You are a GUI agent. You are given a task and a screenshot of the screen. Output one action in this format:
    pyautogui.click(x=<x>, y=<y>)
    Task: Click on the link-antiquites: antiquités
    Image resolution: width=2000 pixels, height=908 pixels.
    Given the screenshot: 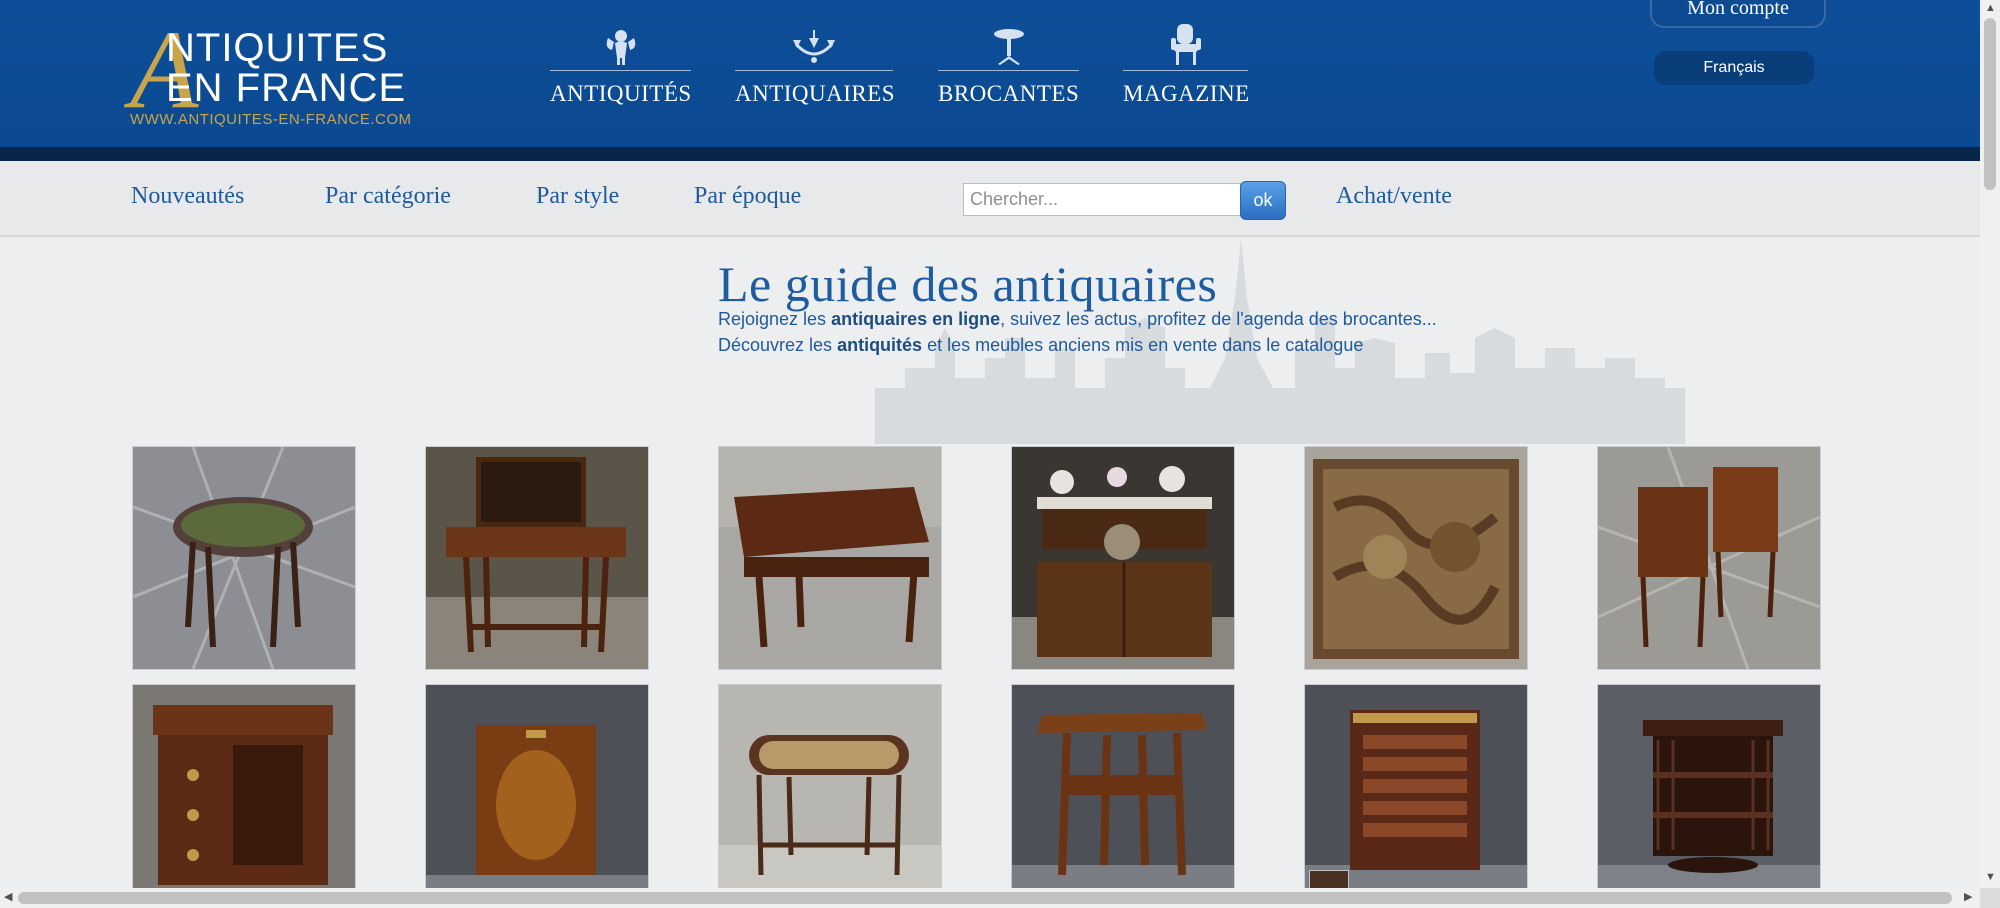 What is the action you would take?
    pyautogui.click(x=879, y=345)
    